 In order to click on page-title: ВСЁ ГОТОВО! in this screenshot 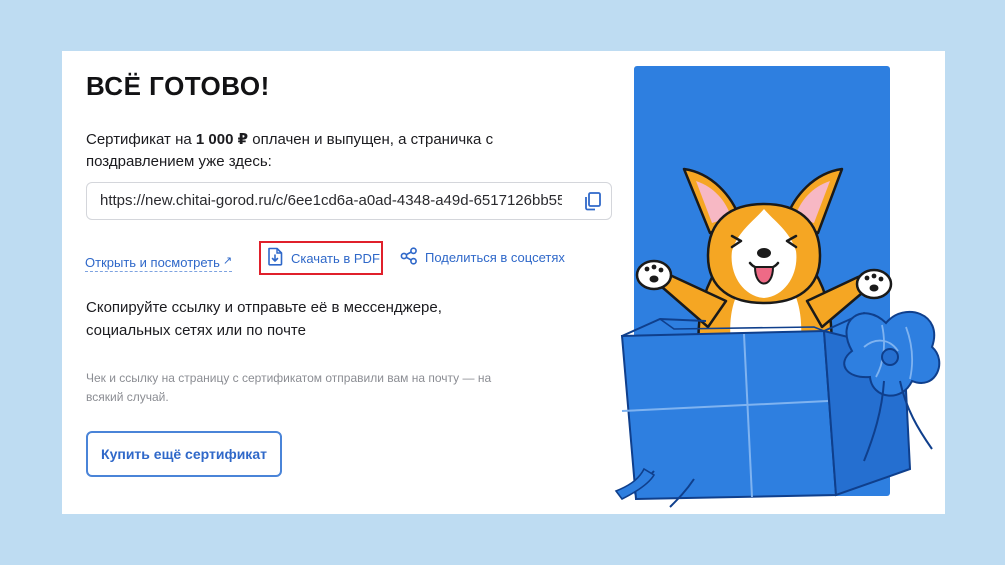, I will do `click(178, 86)`.